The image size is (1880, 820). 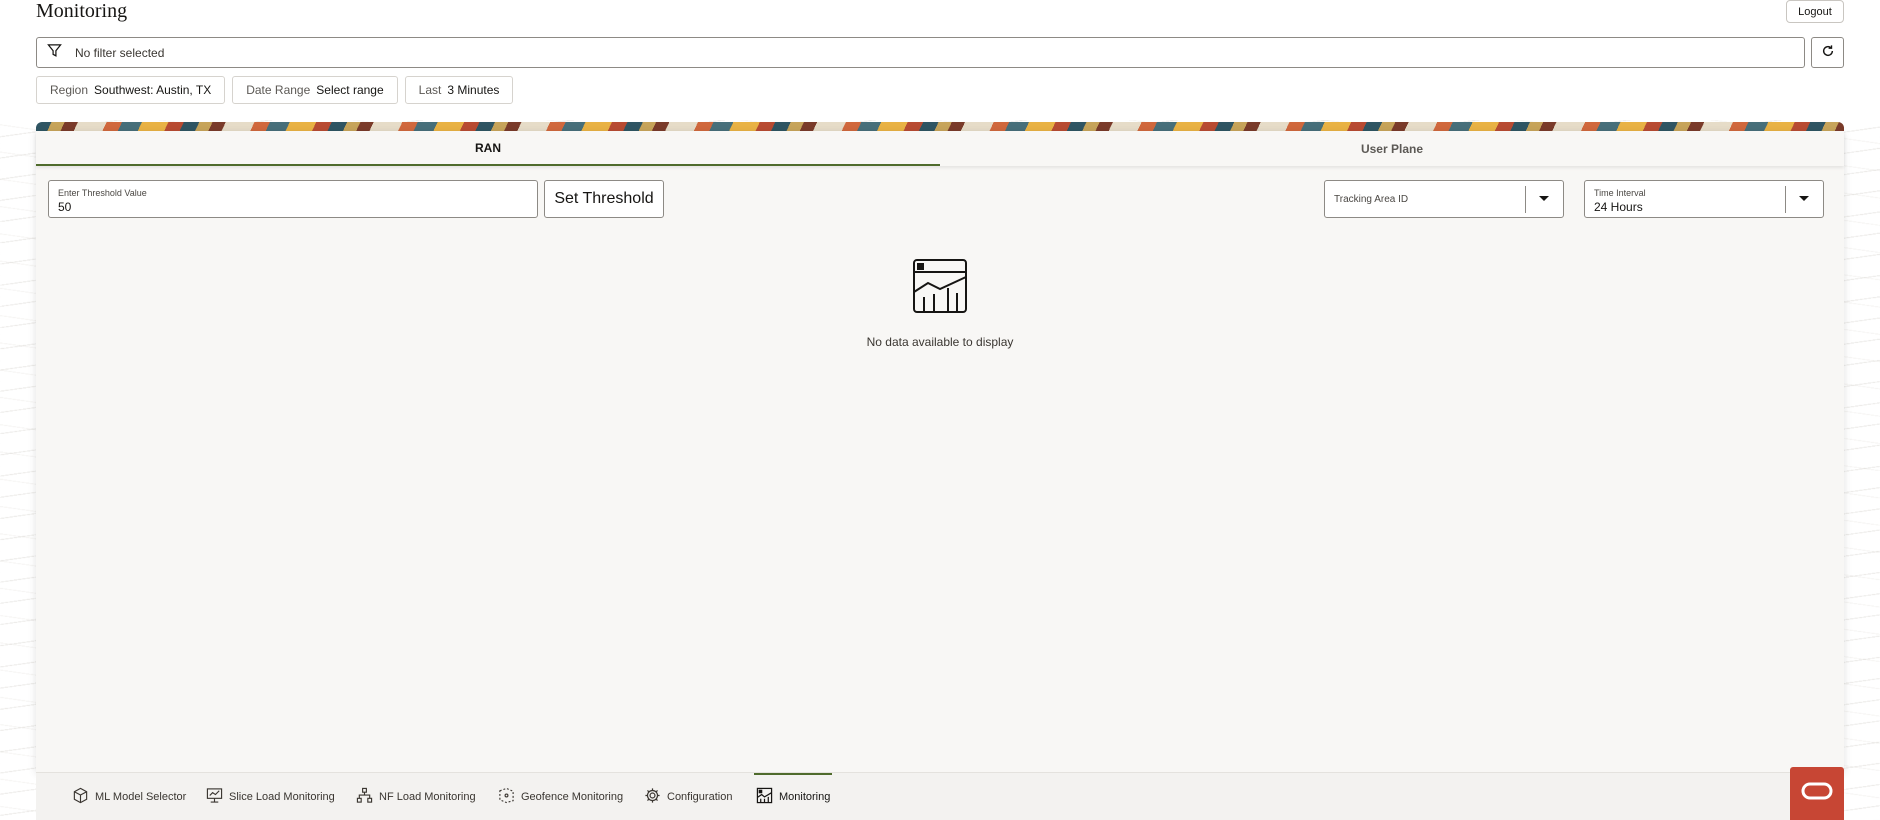 I want to click on nav-slice-load-monitoring: Slice Load Monitoring, so click(x=270, y=796).